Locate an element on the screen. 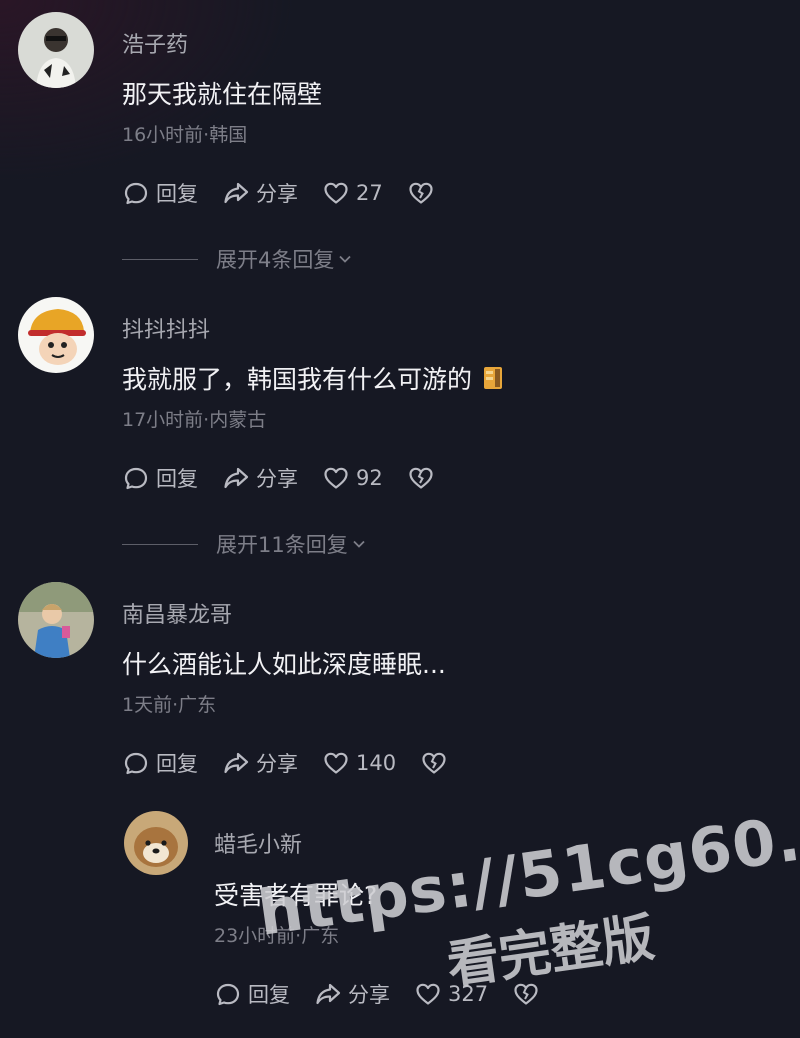  comment-text: 我就服了，韩国我有什么可游的 is located at coordinates (313, 378).